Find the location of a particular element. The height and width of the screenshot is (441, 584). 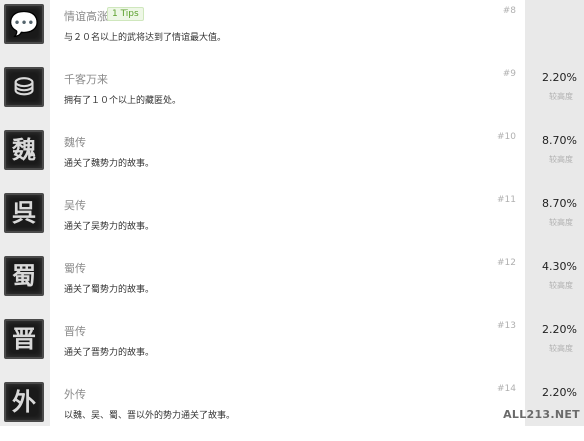

achievement-number: #10 is located at coordinates (506, 137).